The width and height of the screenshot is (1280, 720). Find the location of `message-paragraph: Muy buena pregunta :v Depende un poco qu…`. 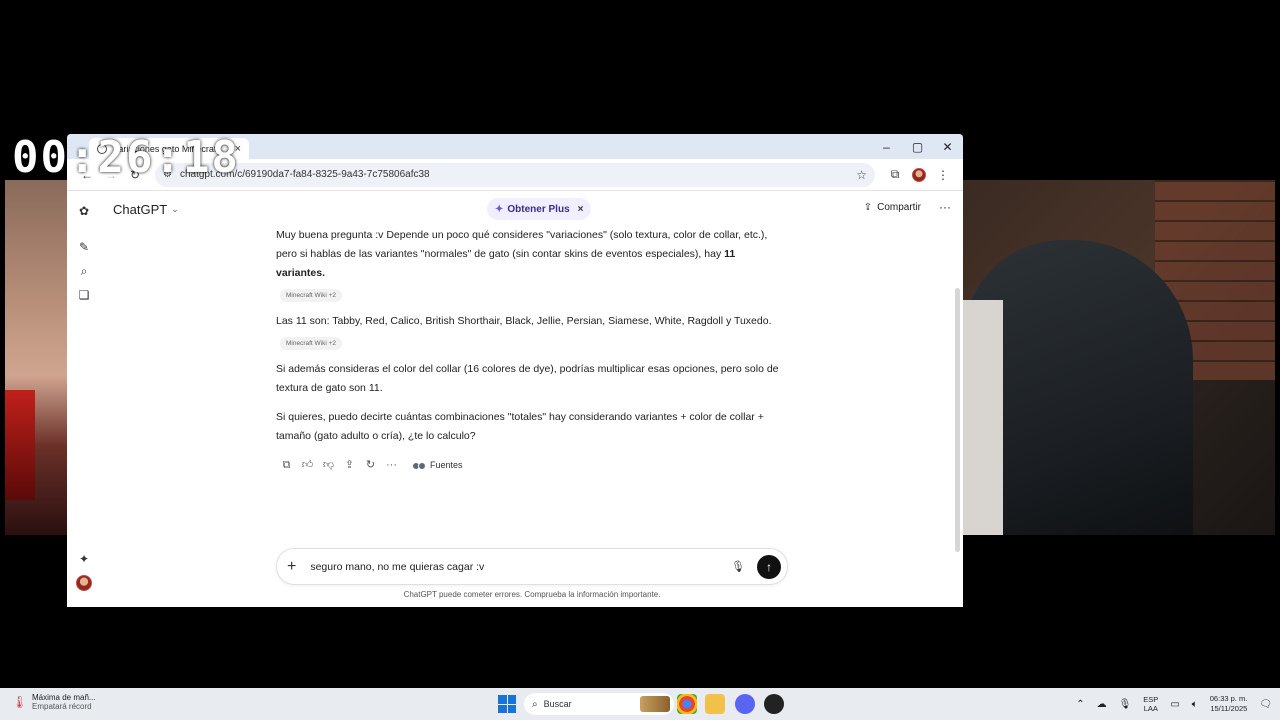

message-paragraph: Muy buena pregunta :v Depende un poco qu… is located at coordinates (531, 254).